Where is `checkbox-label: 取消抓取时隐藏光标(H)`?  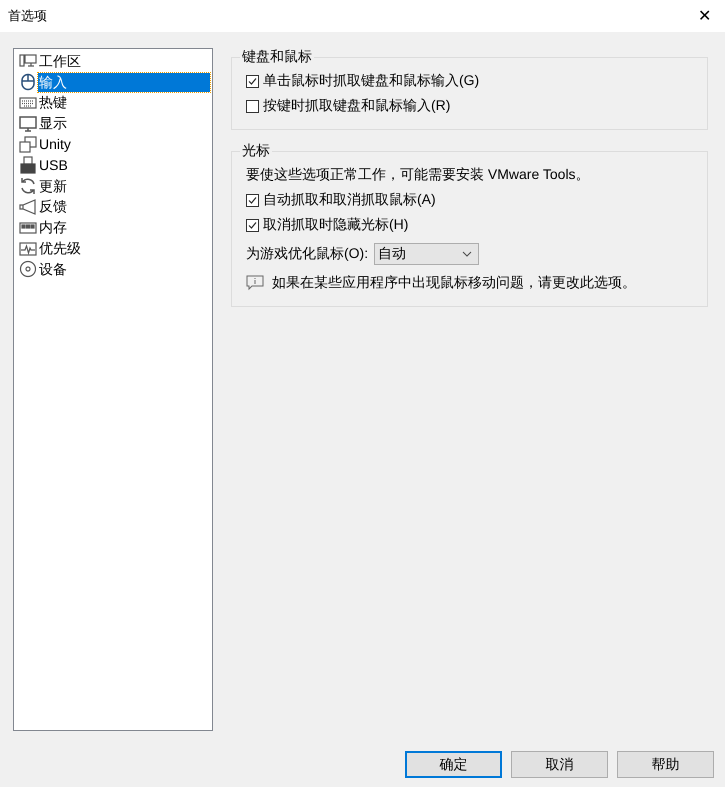 checkbox-label: 取消抓取时隐藏光标(H) is located at coordinates (335, 225).